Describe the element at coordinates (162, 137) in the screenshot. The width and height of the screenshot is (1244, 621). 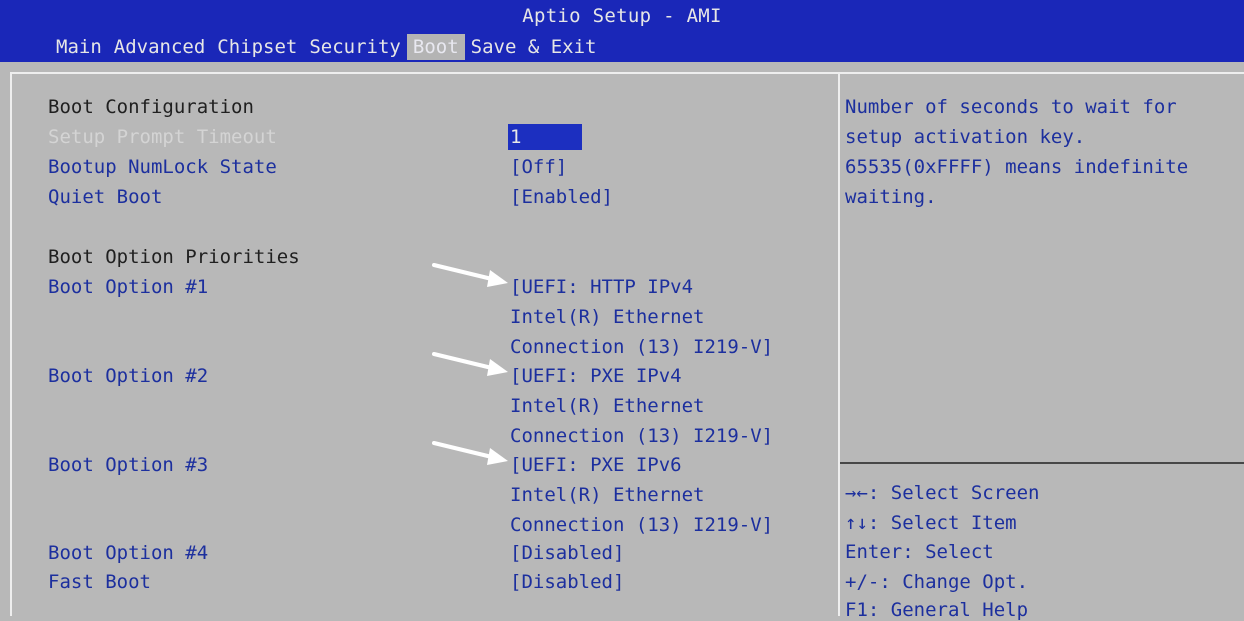
I see `setup-prompt-timeout-label: Setup Prompt Timeout` at that location.